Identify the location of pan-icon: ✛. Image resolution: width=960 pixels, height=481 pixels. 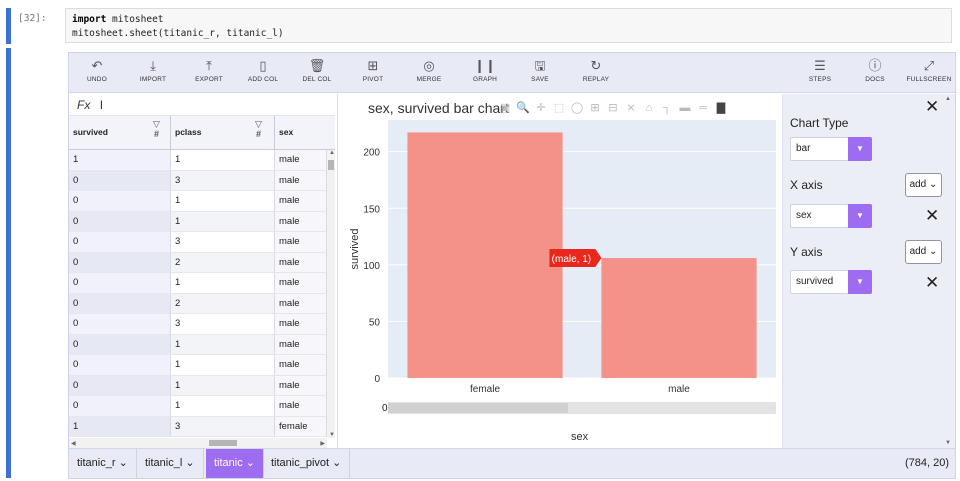
(541, 107).